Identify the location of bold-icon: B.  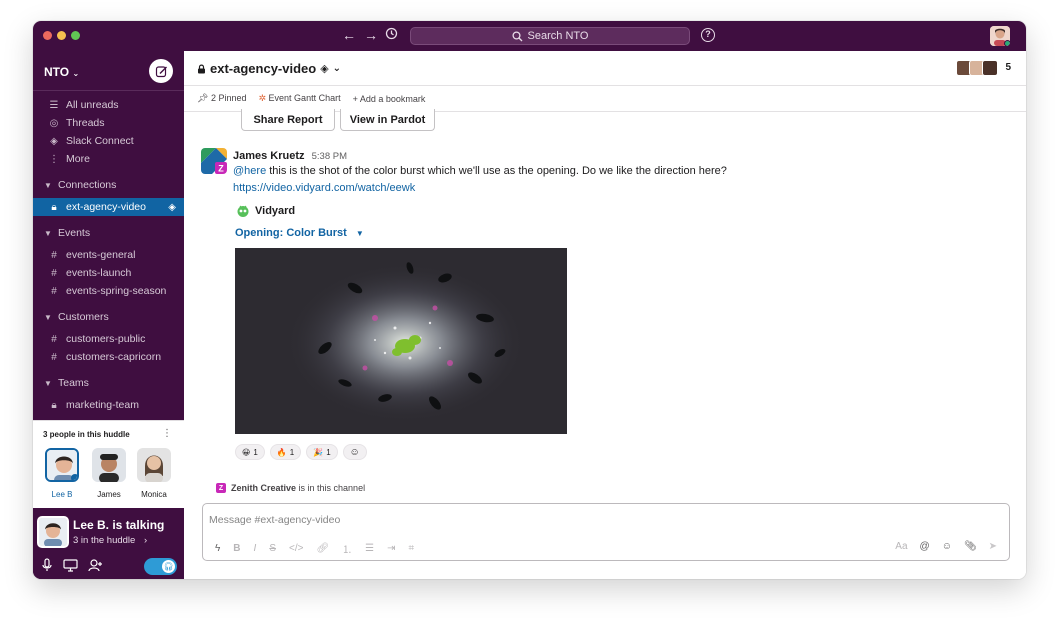
(236, 548).